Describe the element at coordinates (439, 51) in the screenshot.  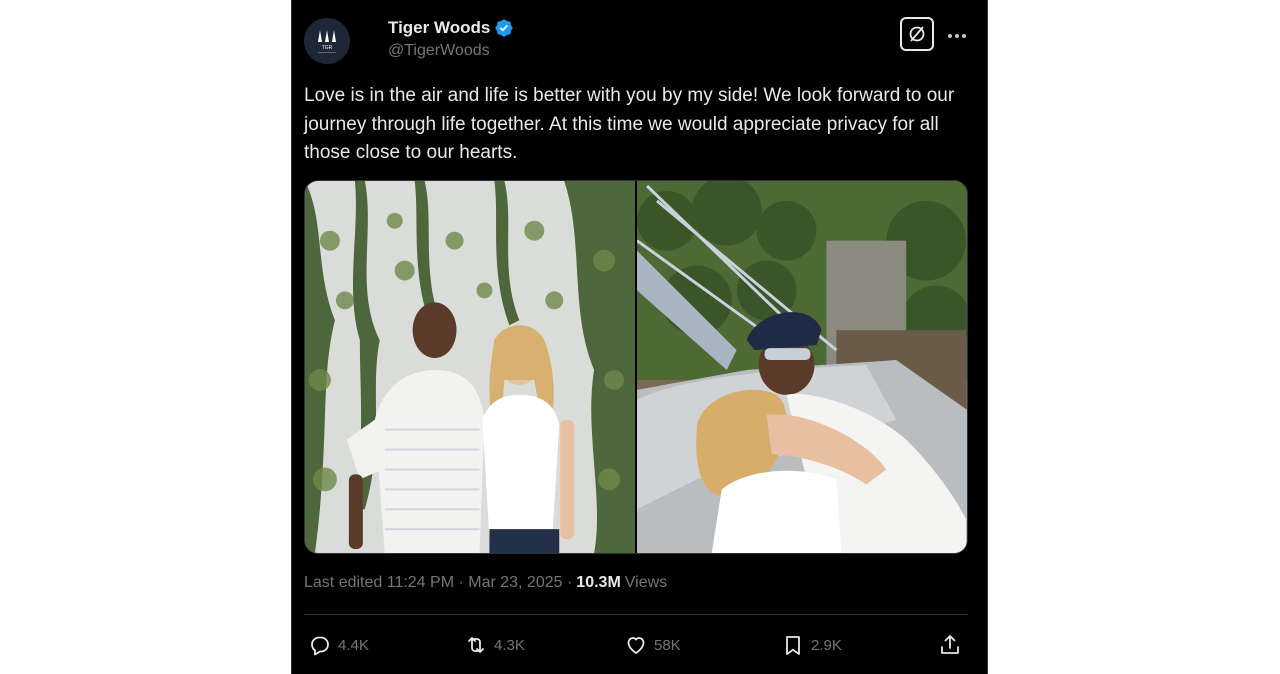
I see `author-handle: @TigerWoods` at that location.